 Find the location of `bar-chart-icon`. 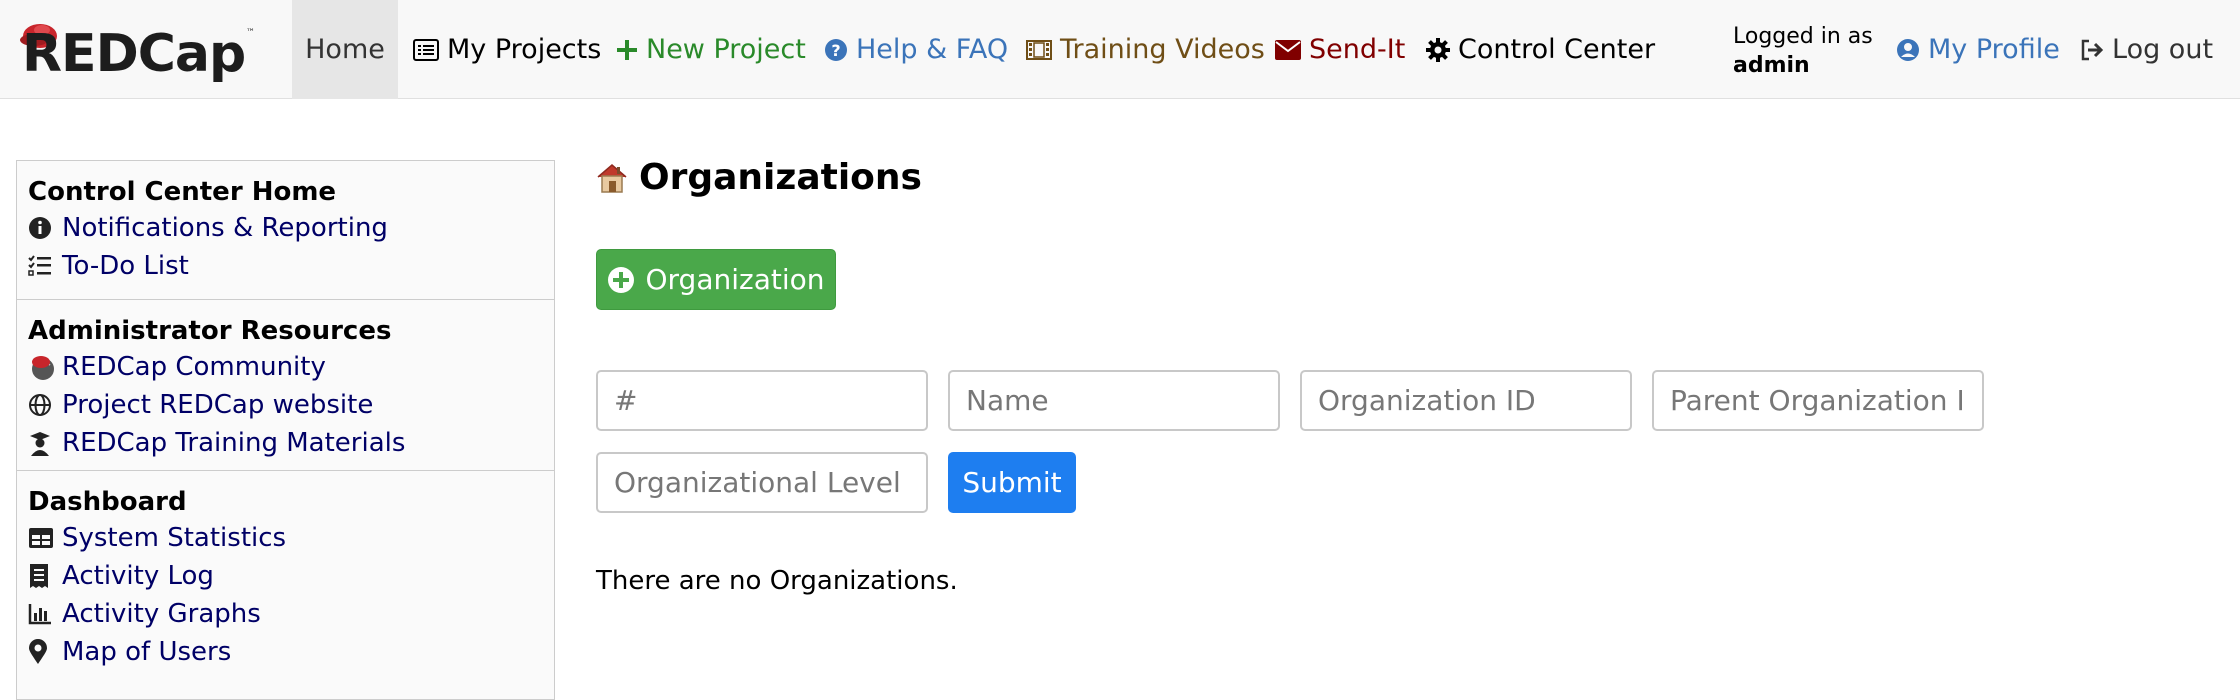

bar-chart-icon is located at coordinates (45, 614).